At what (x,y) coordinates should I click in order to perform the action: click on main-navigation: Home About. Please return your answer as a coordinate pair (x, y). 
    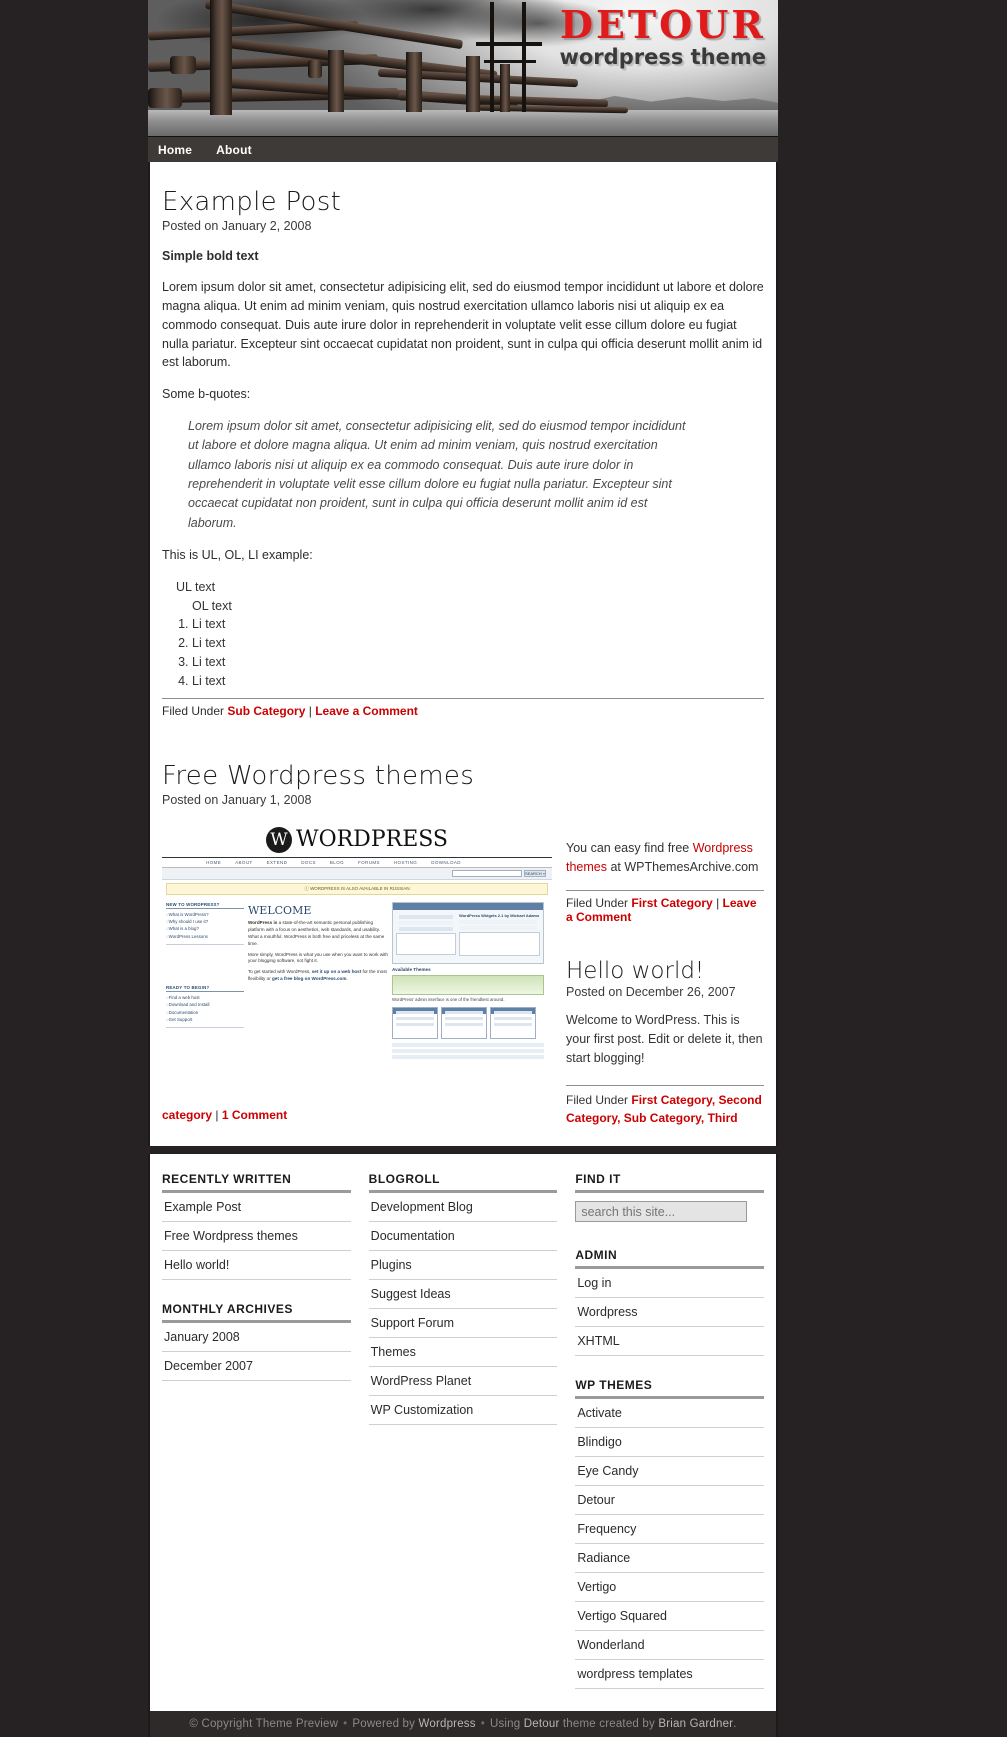
    Looking at the image, I should click on (463, 149).